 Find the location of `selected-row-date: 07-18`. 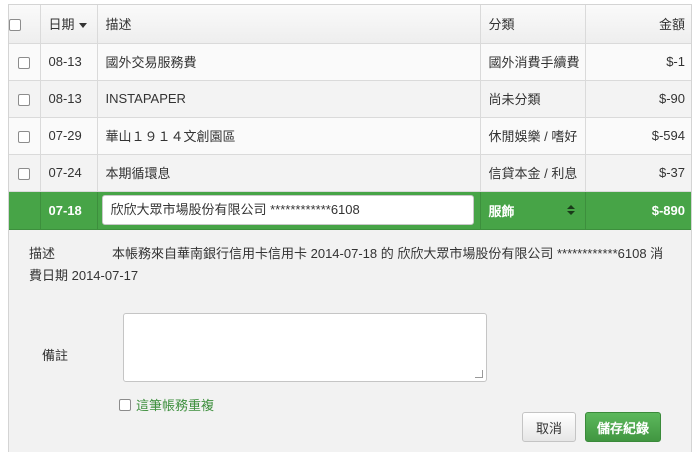

selected-row-date: 07-18 is located at coordinates (68, 210).